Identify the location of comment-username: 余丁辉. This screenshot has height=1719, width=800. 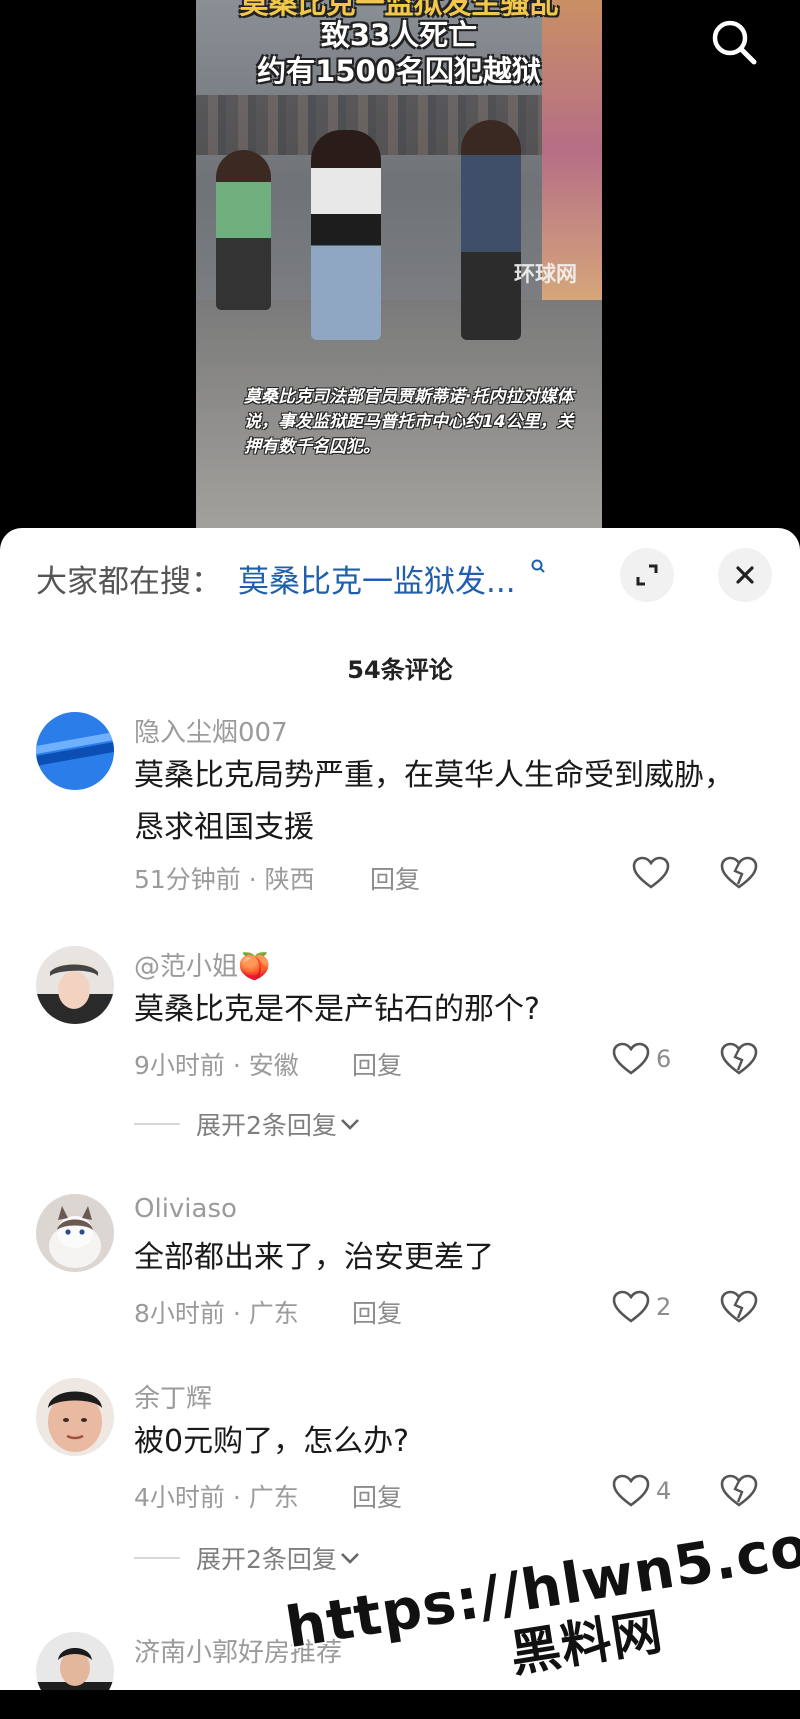
(173, 1396).